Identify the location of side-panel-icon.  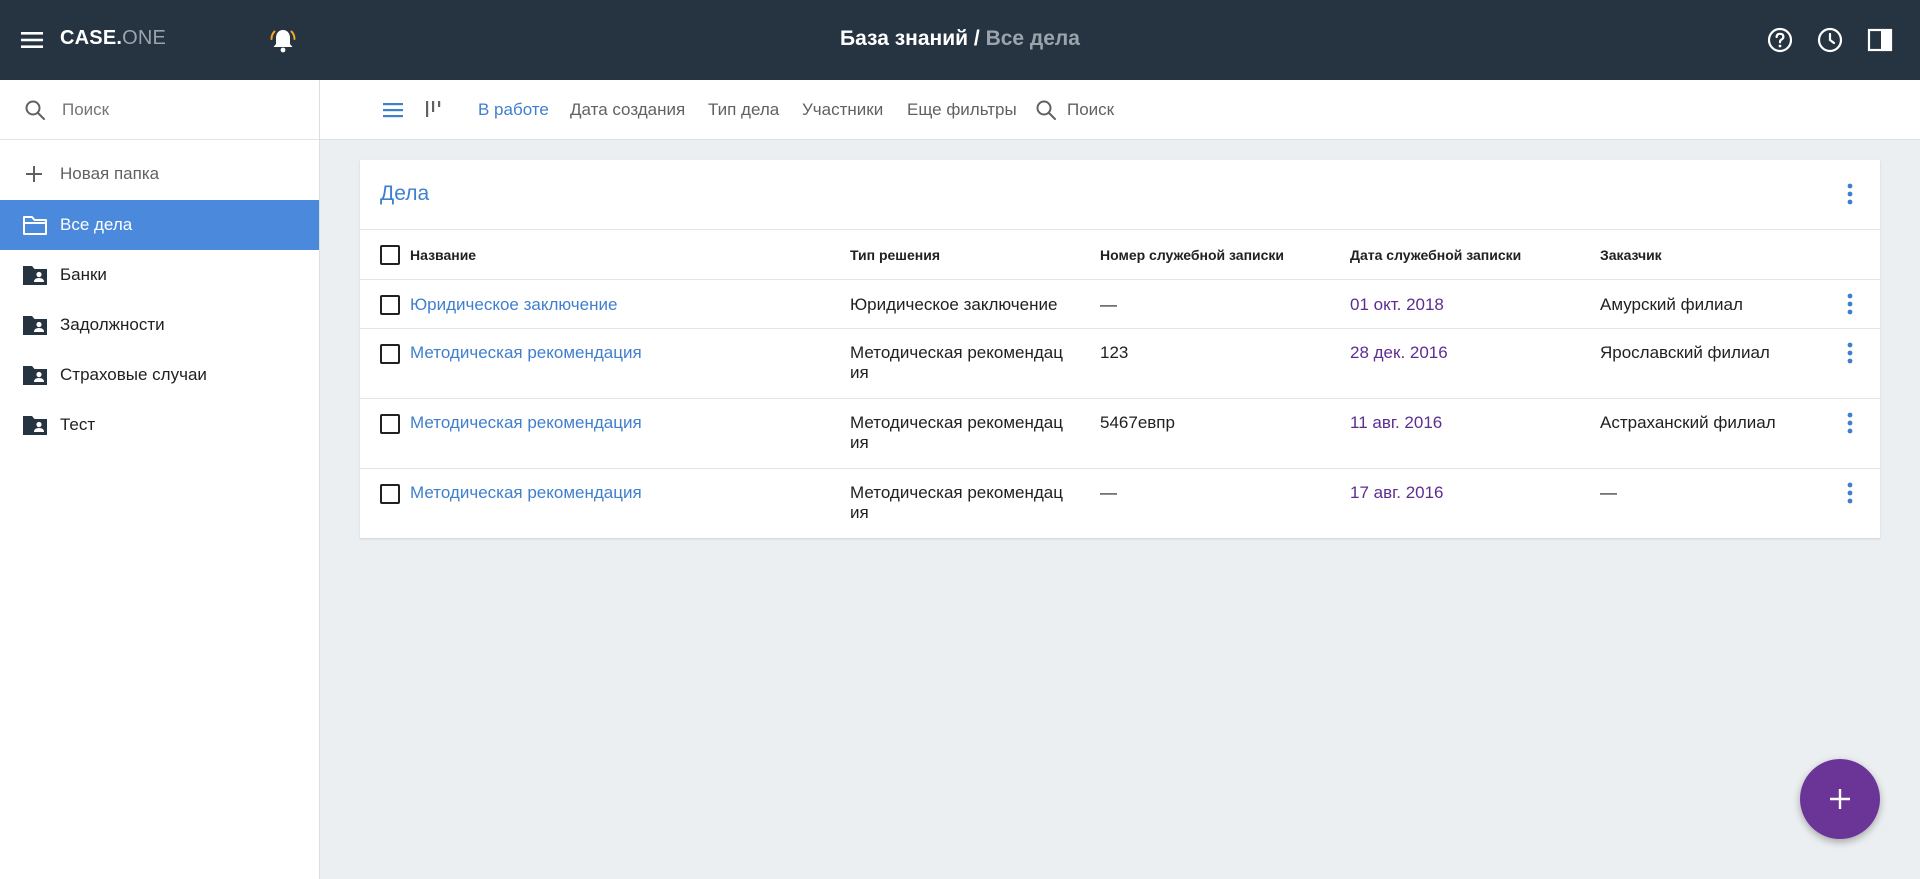
(1880, 40).